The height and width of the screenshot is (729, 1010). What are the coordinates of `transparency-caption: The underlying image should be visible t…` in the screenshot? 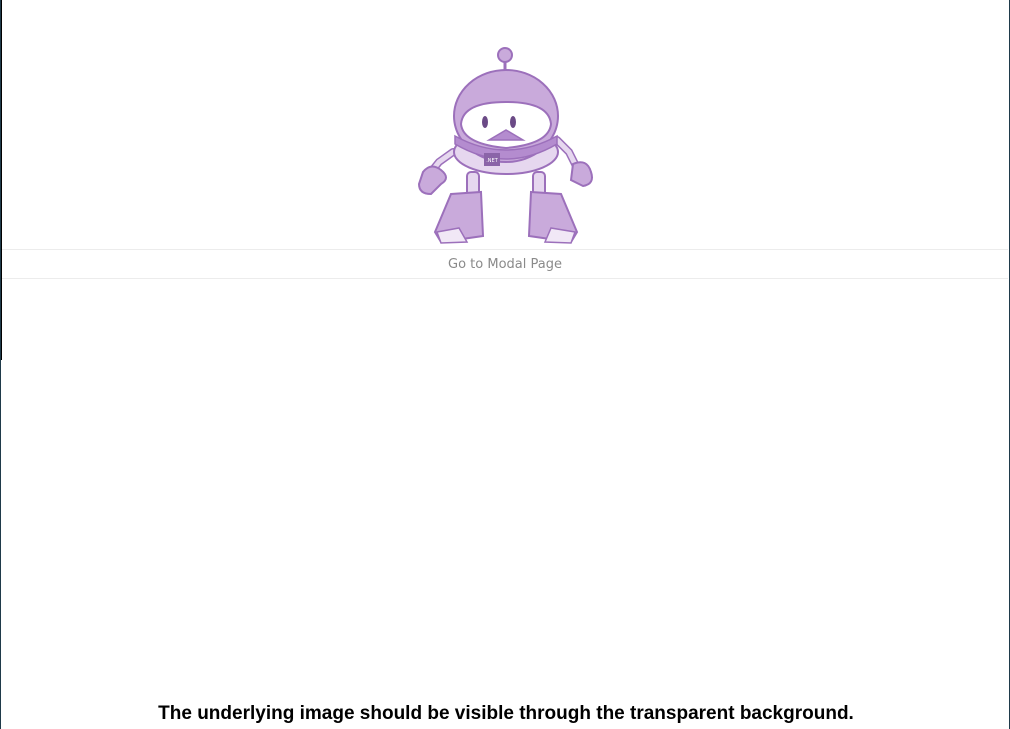 It's located at (506, 713).